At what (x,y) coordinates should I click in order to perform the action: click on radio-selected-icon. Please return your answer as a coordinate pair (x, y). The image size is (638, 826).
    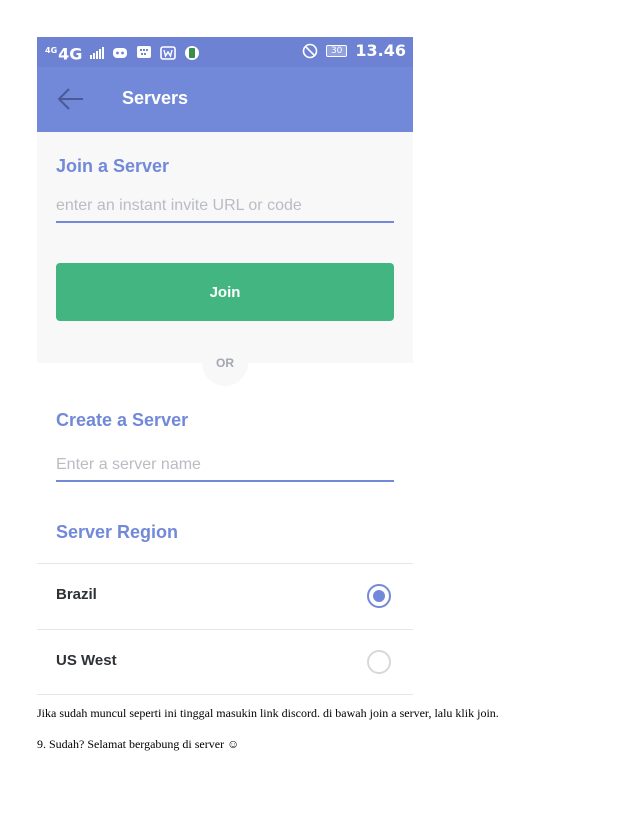
    Looking at the image, I should click on (379, 596).